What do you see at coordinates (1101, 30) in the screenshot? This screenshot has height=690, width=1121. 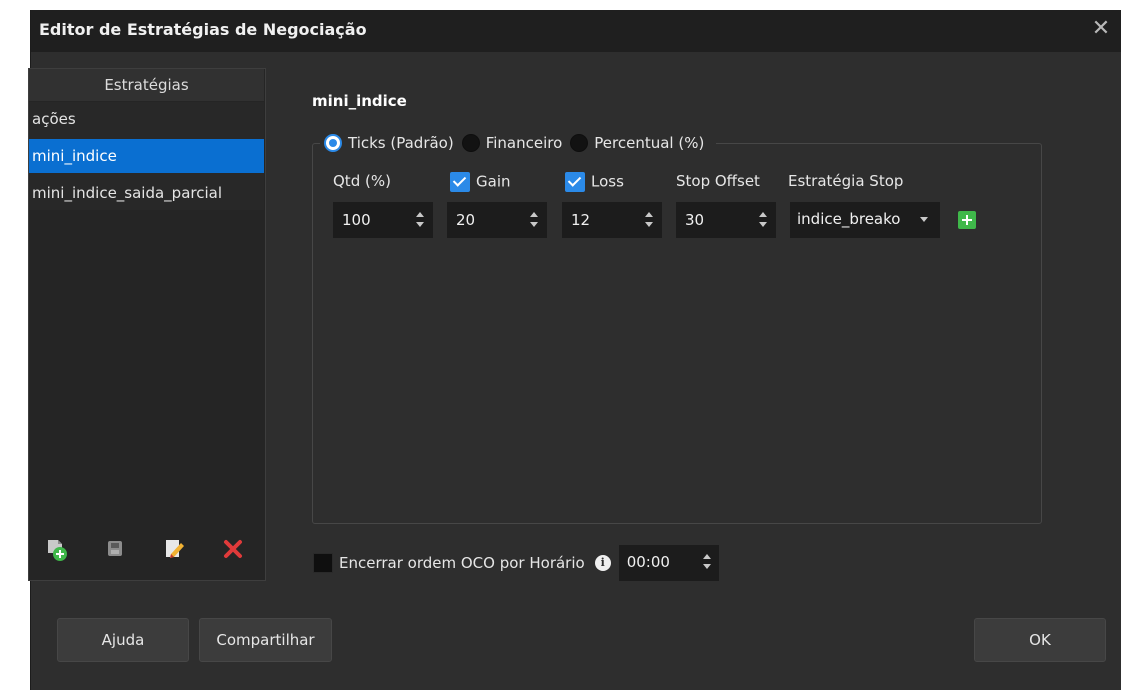 I see `close-icon: ✕` at bounding box center [1101, 30].